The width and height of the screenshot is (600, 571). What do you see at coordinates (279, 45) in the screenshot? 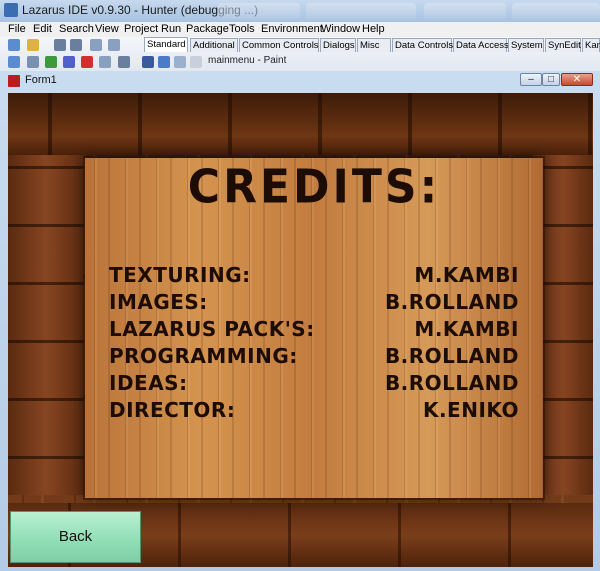
I see `tab-common-controls: Common Controls` at bounding box center [279, 45].